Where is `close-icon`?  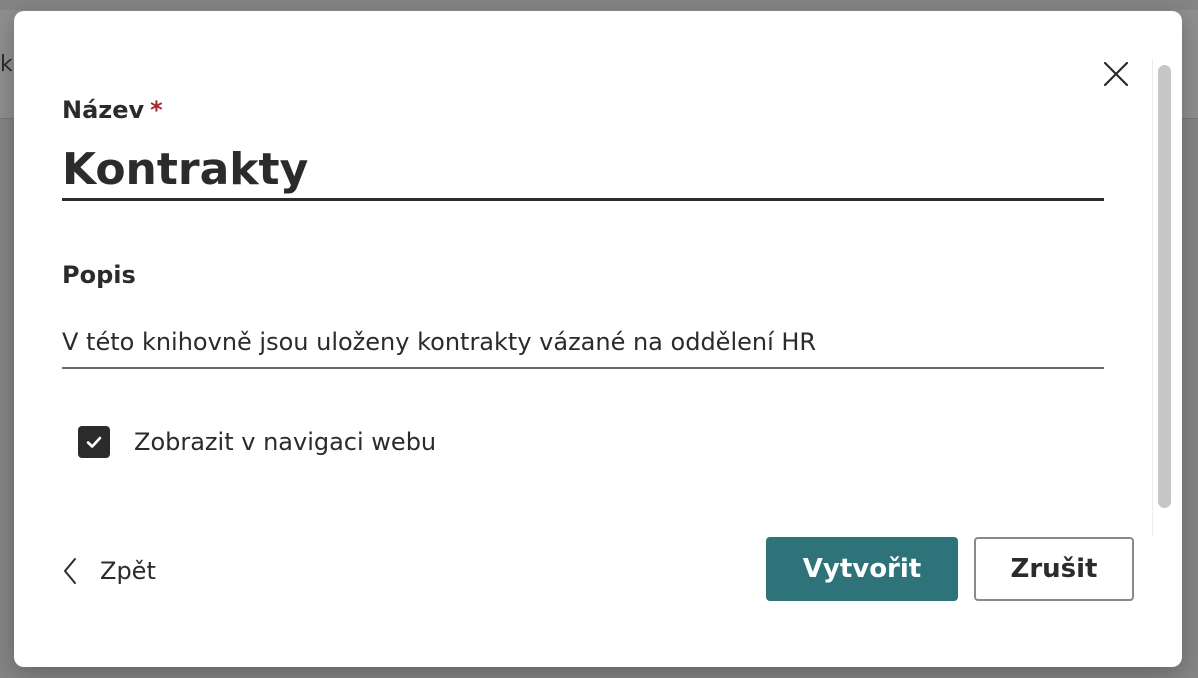
close-icon is located at coordinates (1116, 74).